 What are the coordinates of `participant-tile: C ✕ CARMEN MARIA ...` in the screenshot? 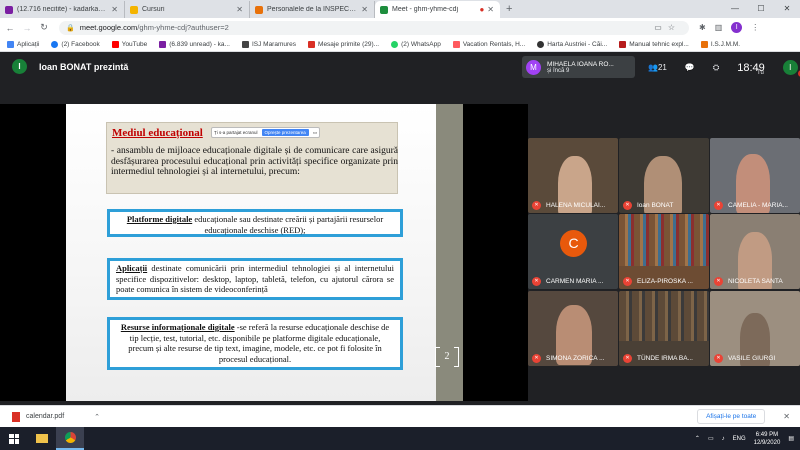 It's located at (573, 251).